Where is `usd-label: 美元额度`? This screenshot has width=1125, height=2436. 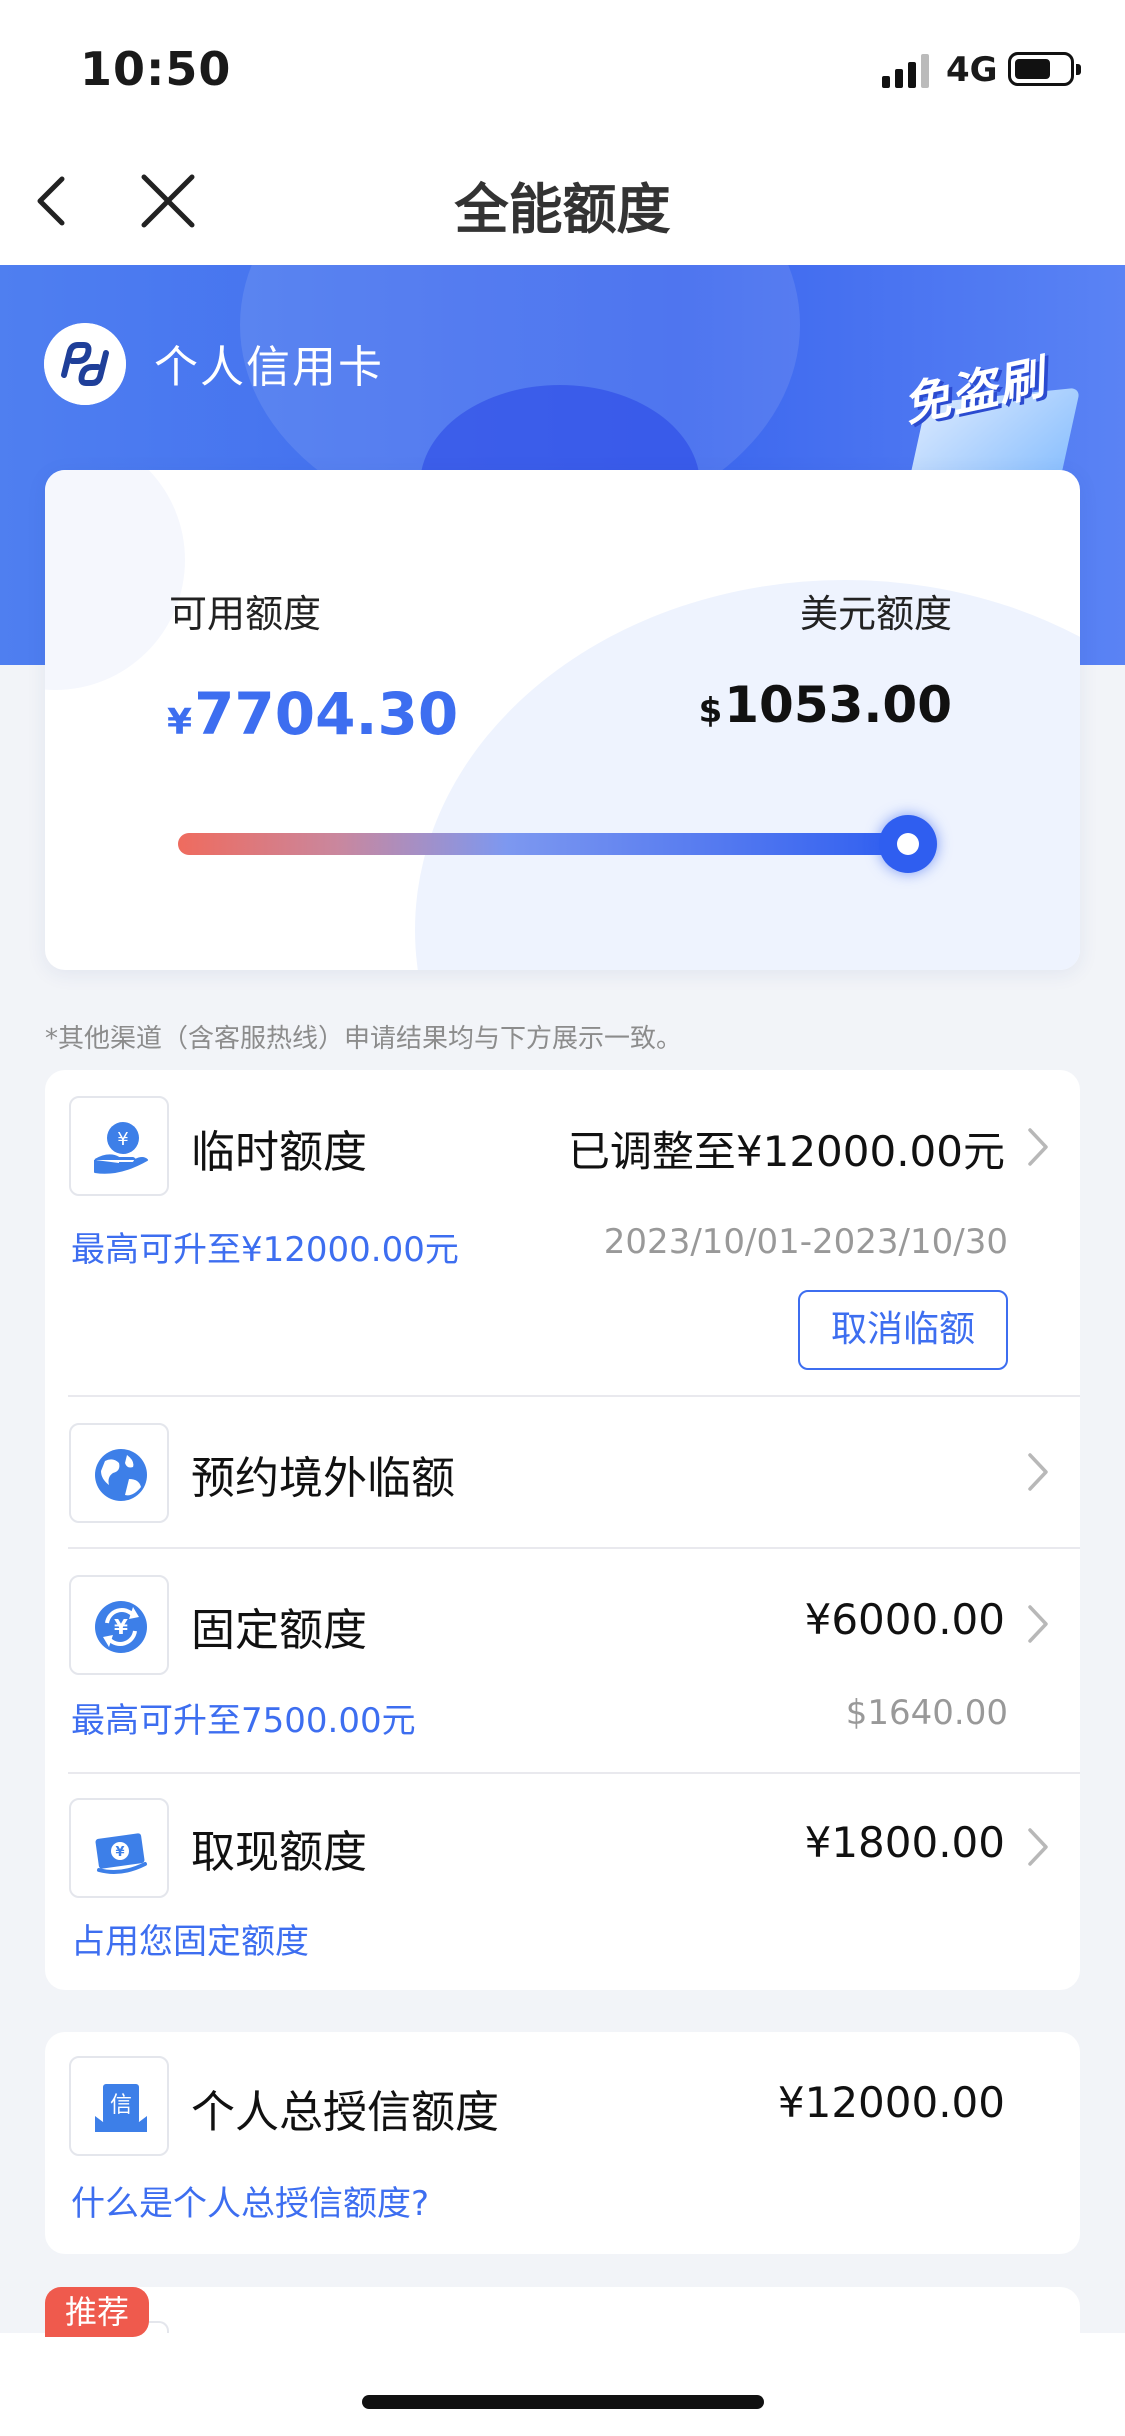
usd-label: 美元额度 is located at coordinates (875, 614).